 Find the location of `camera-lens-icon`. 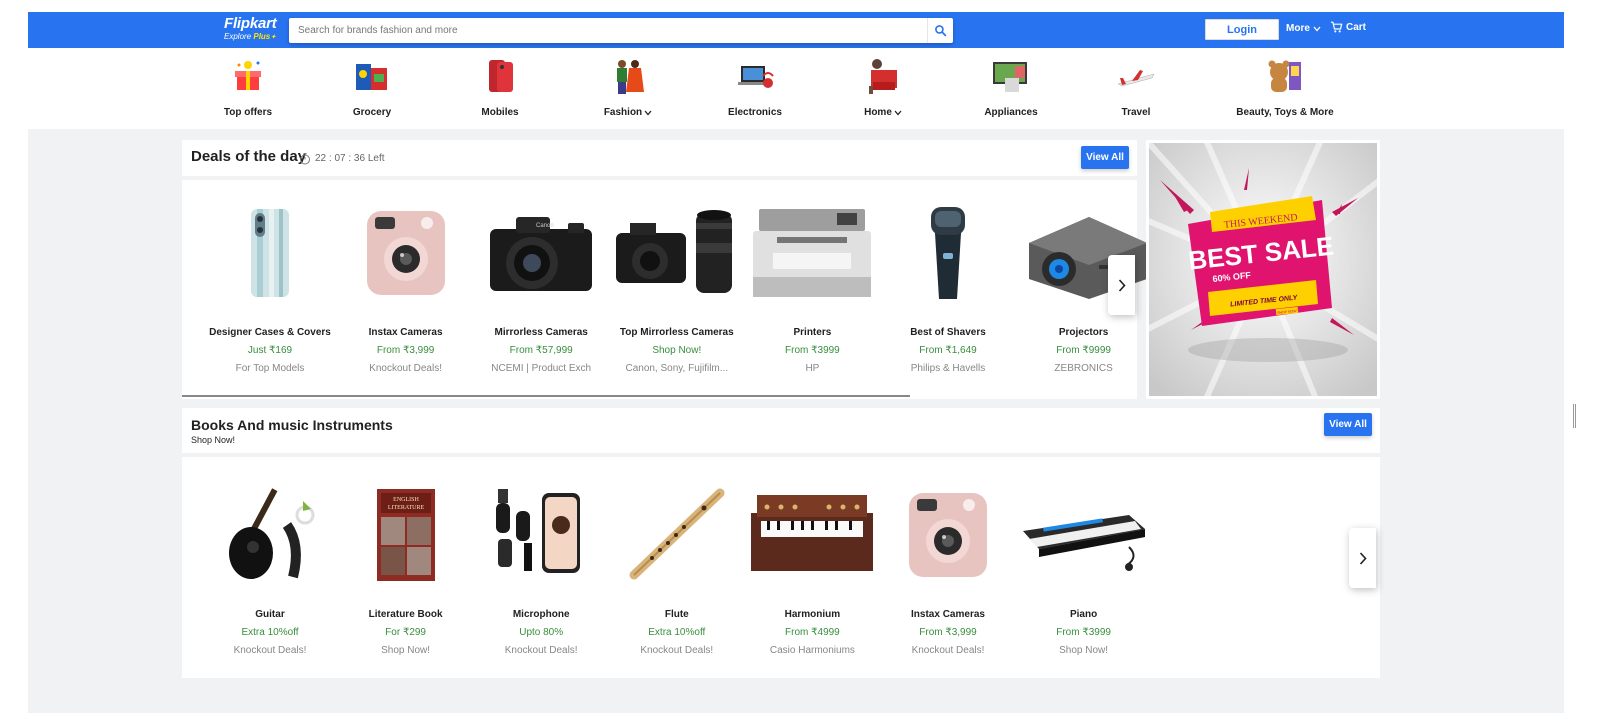

camera-lens-icon is located at coordinates (677, 253).